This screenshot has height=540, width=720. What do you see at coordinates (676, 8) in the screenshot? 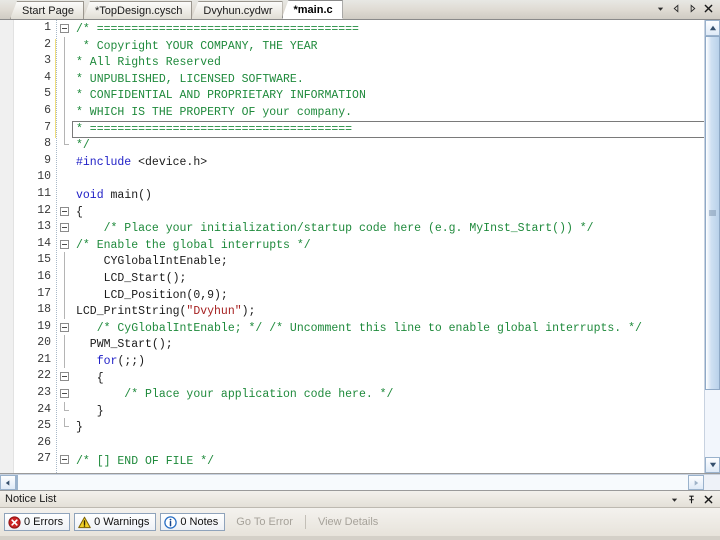
I see `tab-scroll-left-icon` at bounding box center [676, 8].